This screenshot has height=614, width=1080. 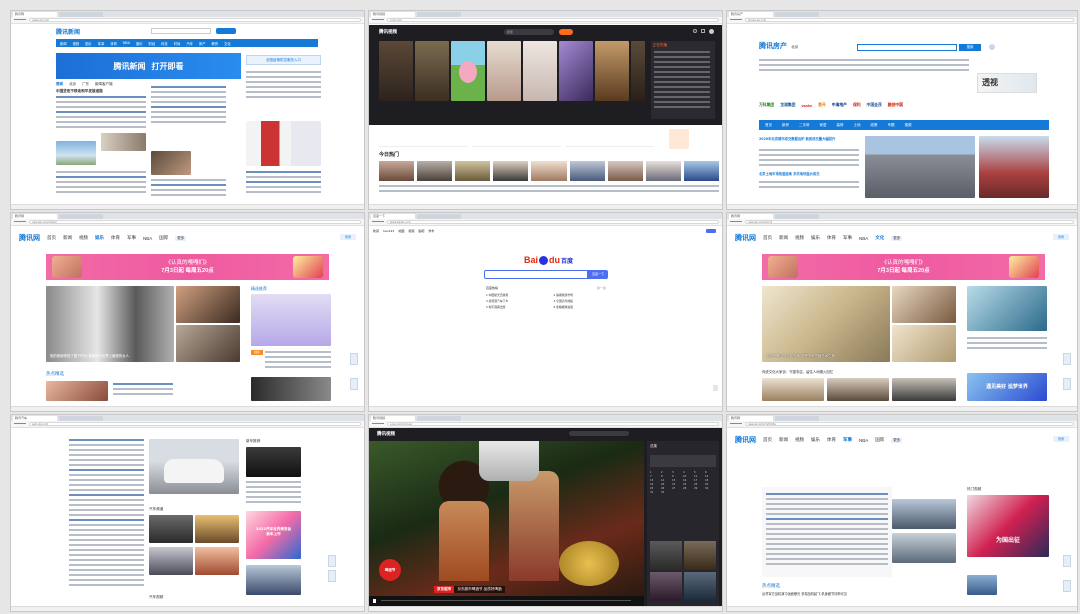 I want to click on news-list-left, so click(x=101, y=113).